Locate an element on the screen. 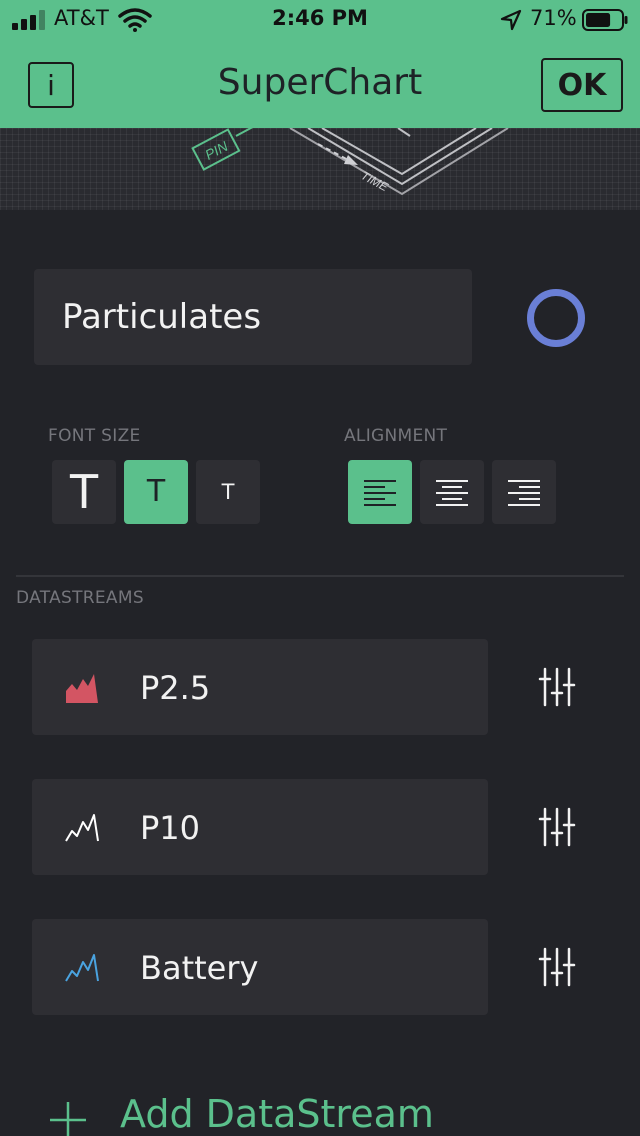 The height and width of the screenshot is (1136, 640). isometric-chart-illustration: TIME PIN is located at coordinates (350, 162).